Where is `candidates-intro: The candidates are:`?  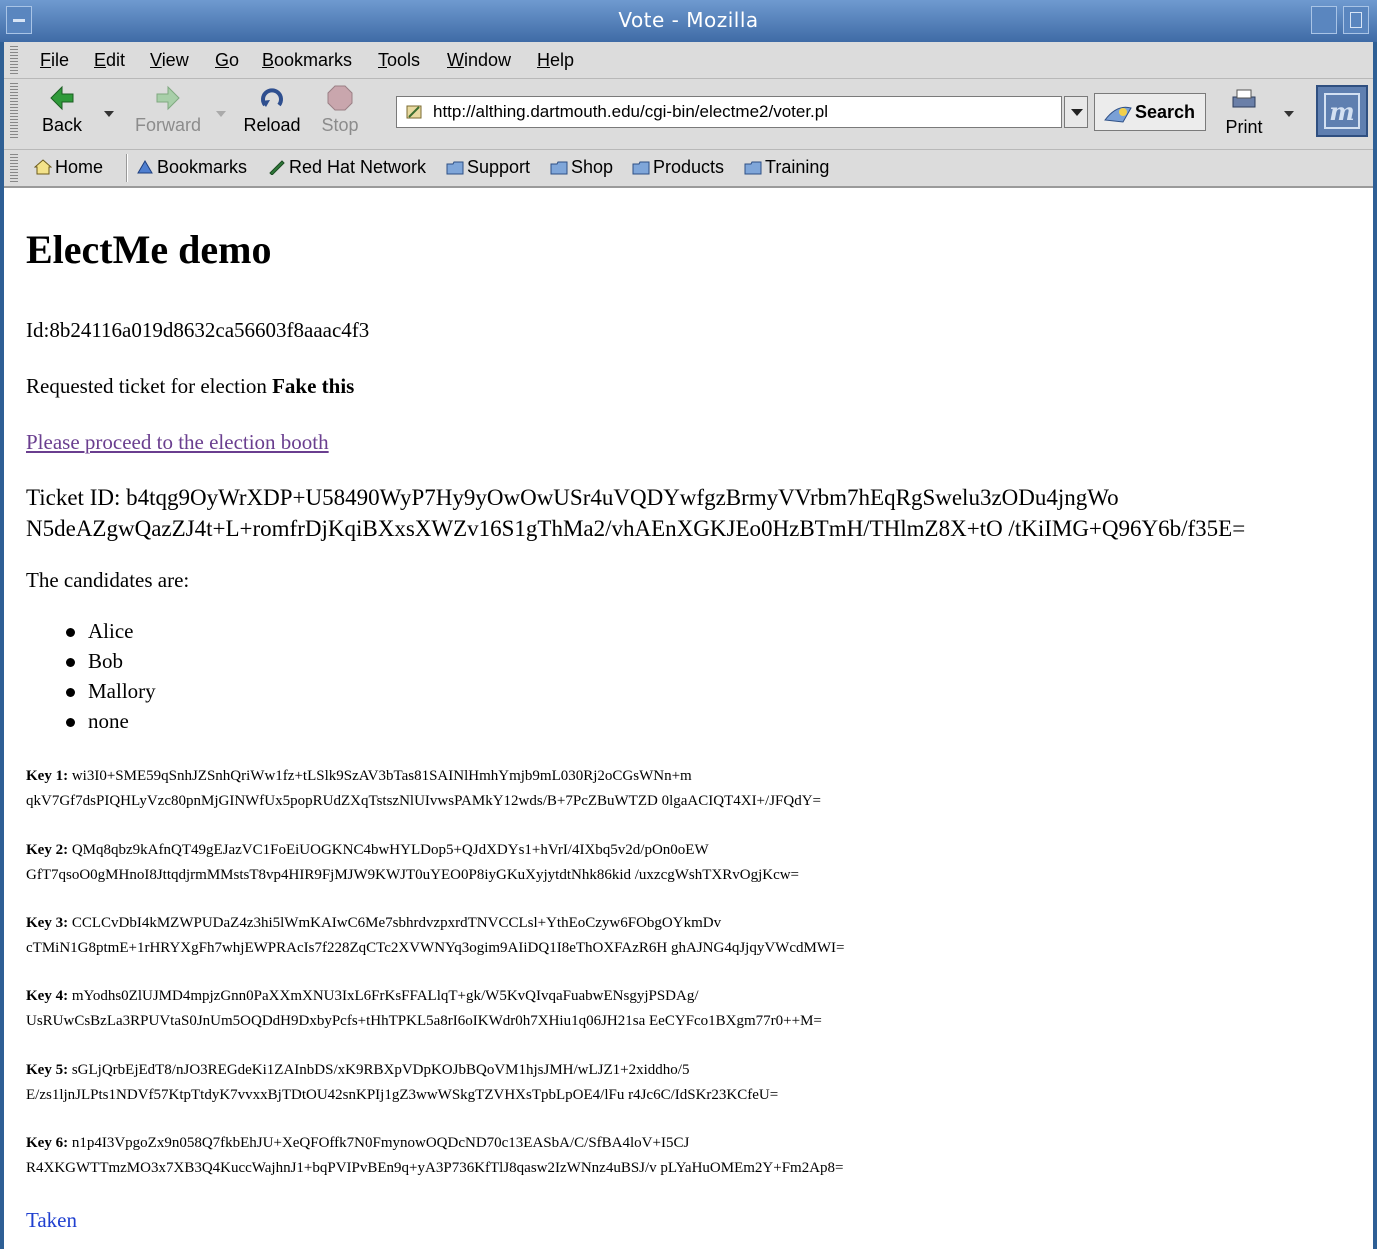
candidates-intro: The candidates are: is located at coordinates (108, 580).